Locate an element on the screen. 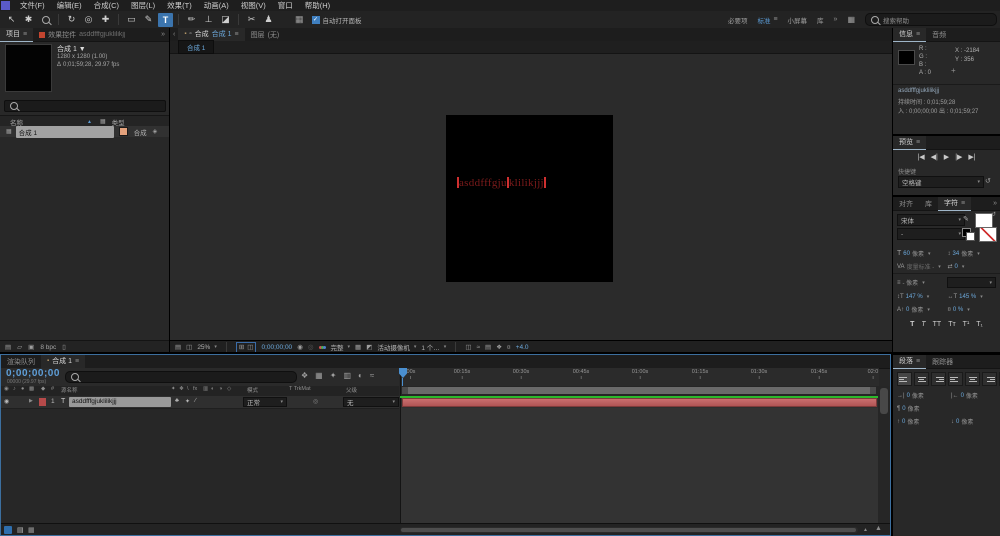 The image size is (1000, 536). workspace-libraries: 库 is located at coordinates (820, 20).